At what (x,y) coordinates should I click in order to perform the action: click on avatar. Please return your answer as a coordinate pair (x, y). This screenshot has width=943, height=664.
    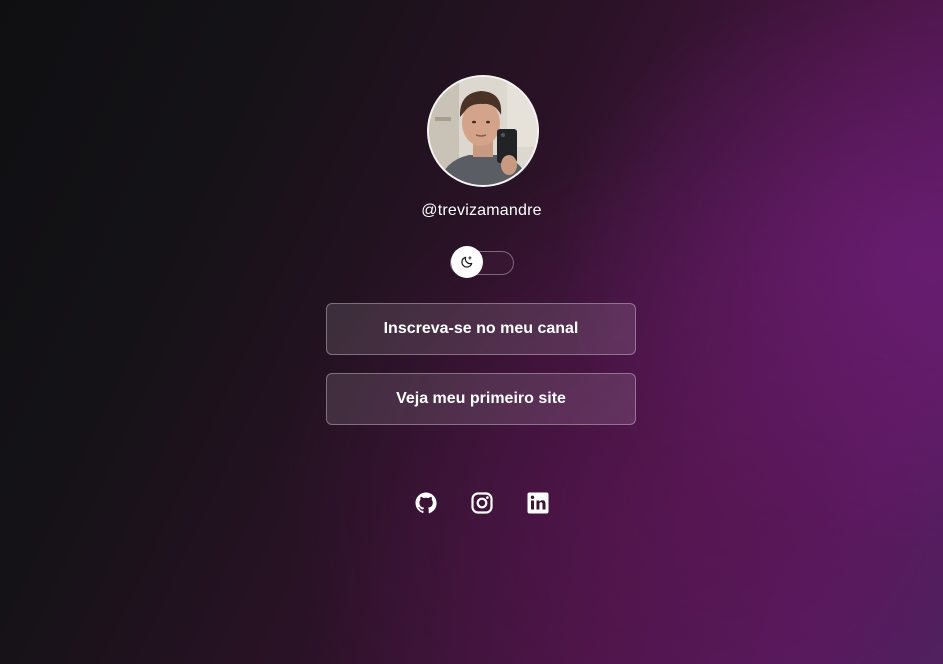
    Looking at the image, I should click on (483, 131).